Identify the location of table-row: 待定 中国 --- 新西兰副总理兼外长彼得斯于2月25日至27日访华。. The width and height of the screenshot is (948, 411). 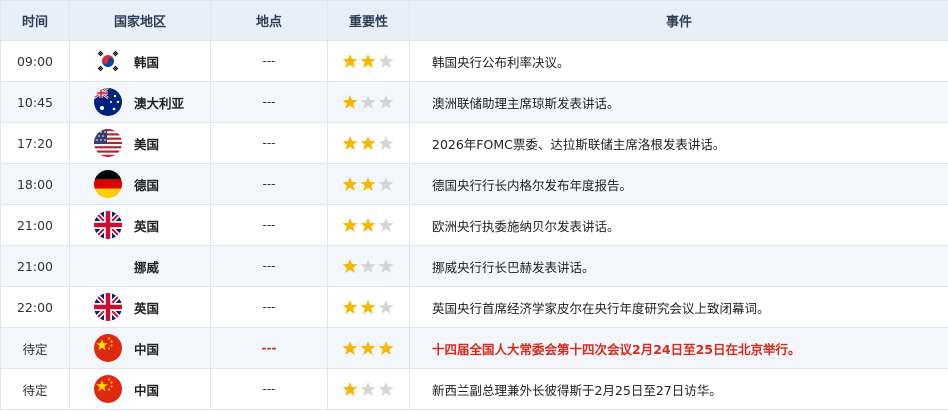
(474, 389).